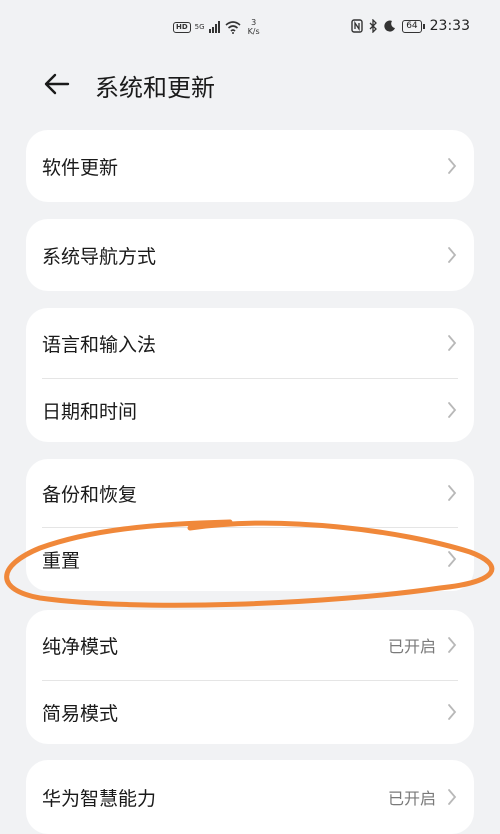 The height and width of the screenshot is (834, 500). I want to click on bluetooth-icon, so click(373, 26).